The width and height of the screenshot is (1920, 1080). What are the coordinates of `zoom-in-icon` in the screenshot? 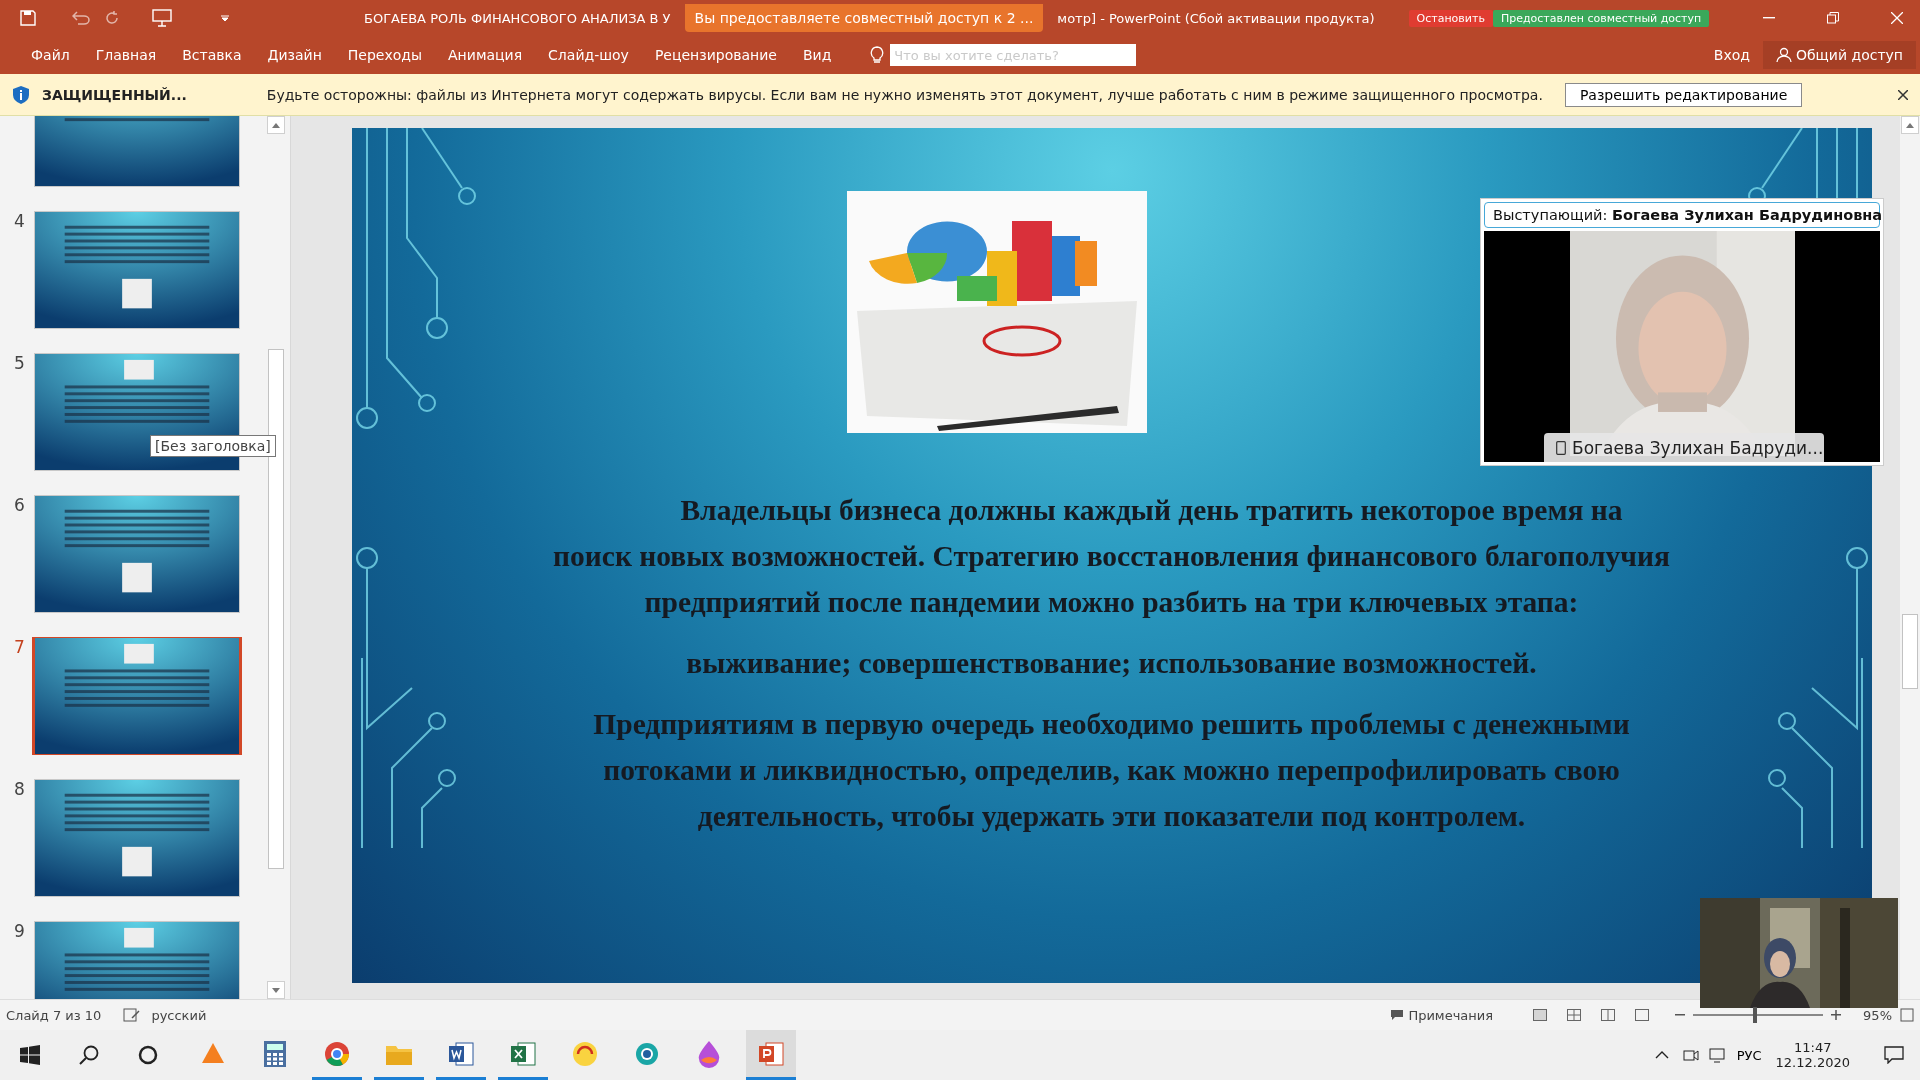 It's located at (1836, 1015).